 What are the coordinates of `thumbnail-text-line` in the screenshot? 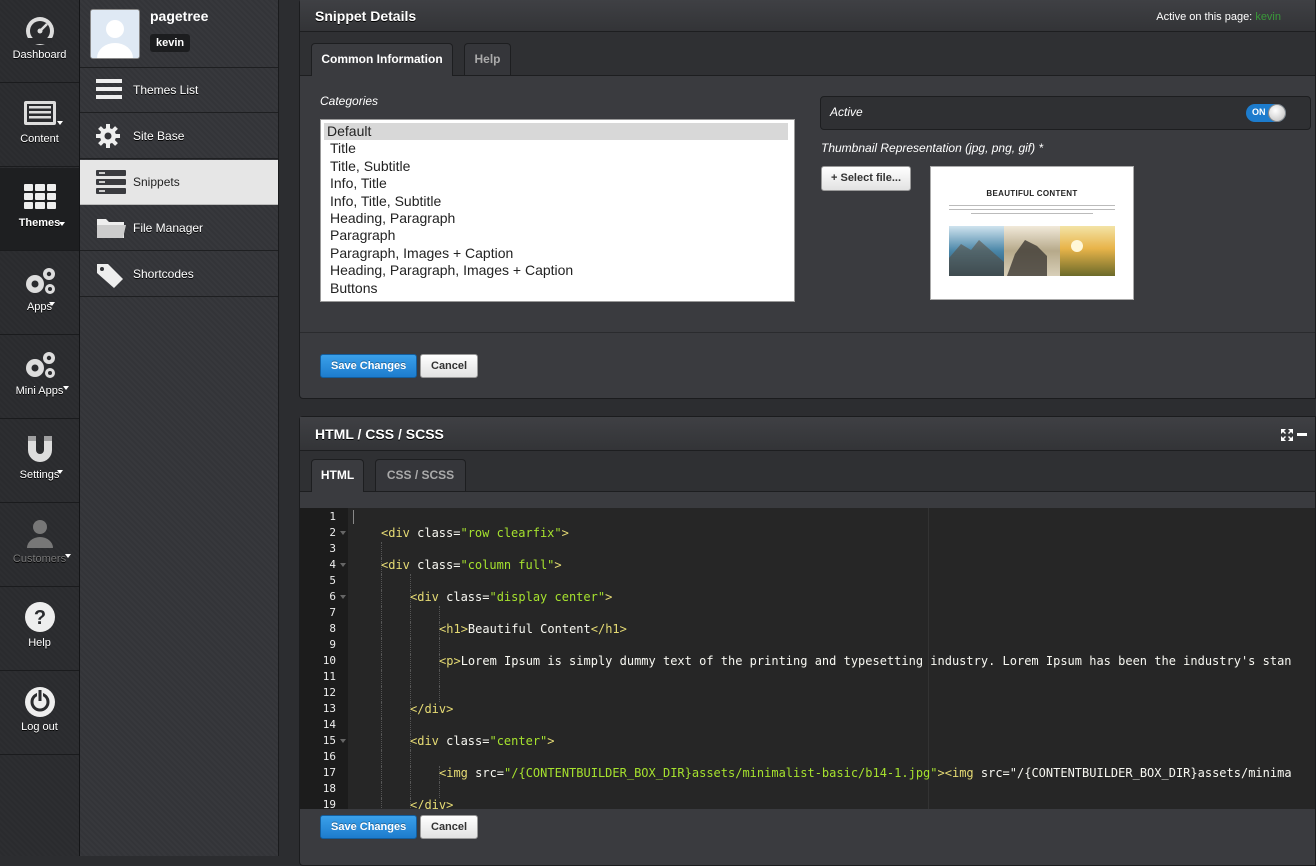 It's located at (1032, 205).